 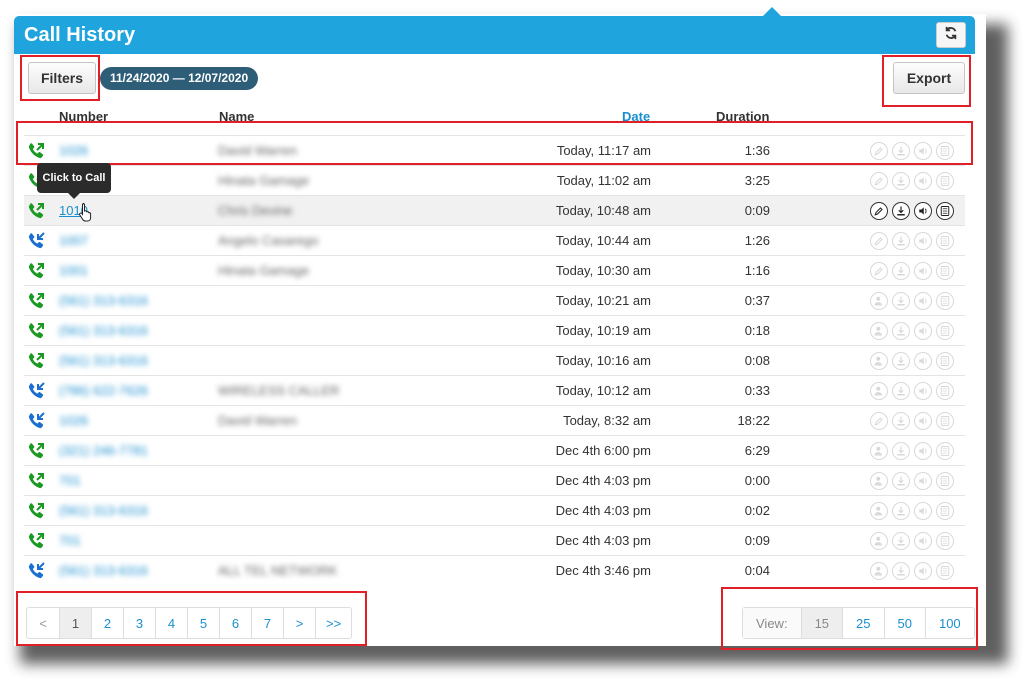 What do you see at coordinates (949, 623) in the screenshot?
I see `view-option-100: 100` at bounding box center [949, 623].